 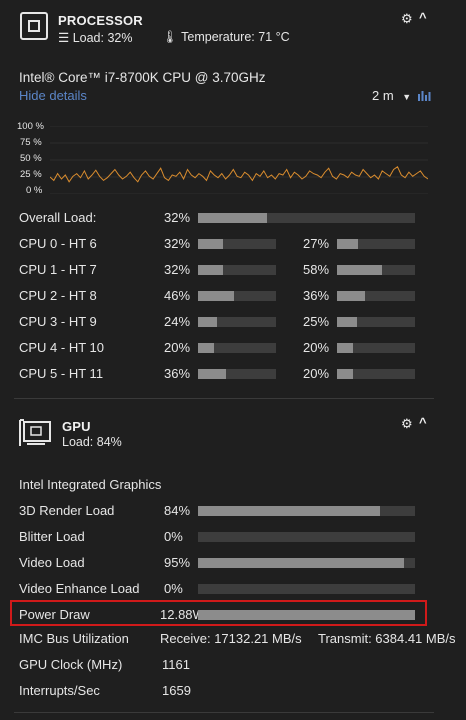 What do you see at coordinates (79, 588) in the screenshot?
I see `gpu-row-label: Video Enhance Load` at bounding box center [79, 588].